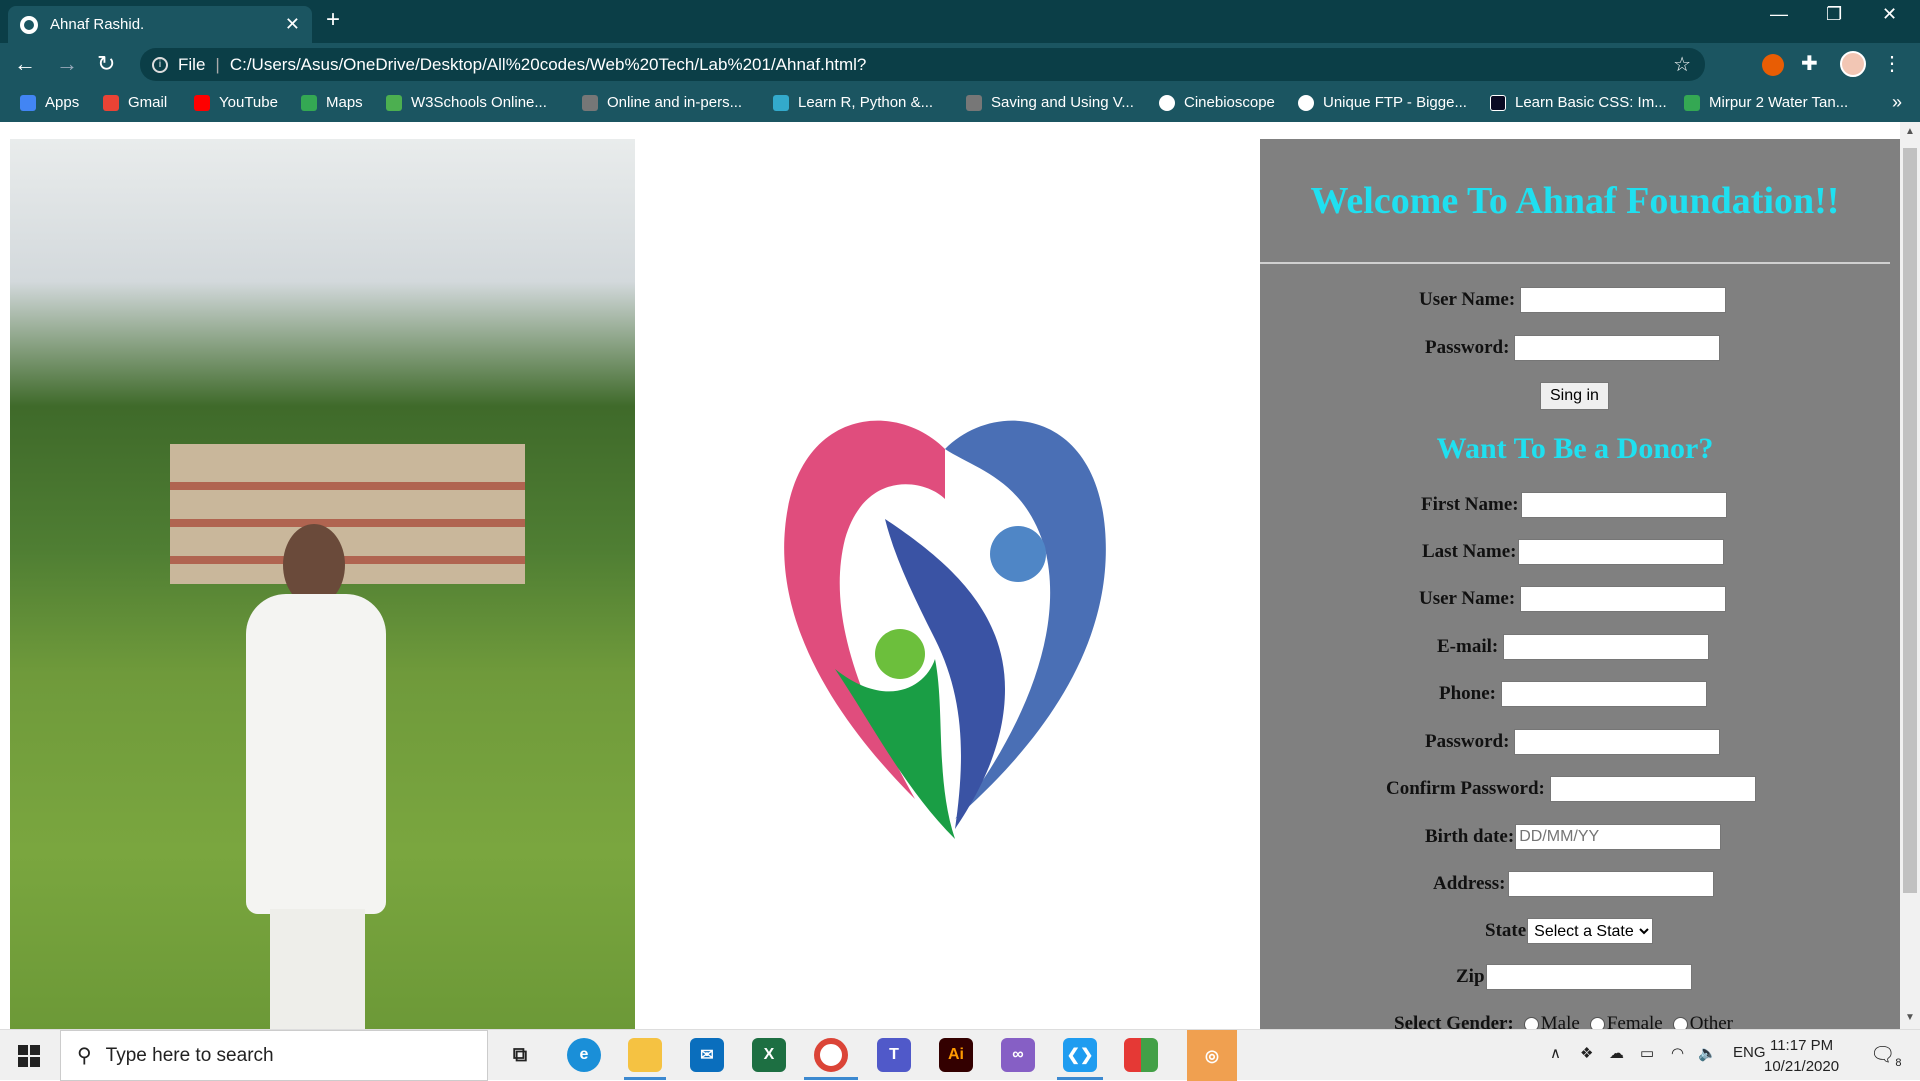  I want to click on forward-icon: →, so click(67, 64).